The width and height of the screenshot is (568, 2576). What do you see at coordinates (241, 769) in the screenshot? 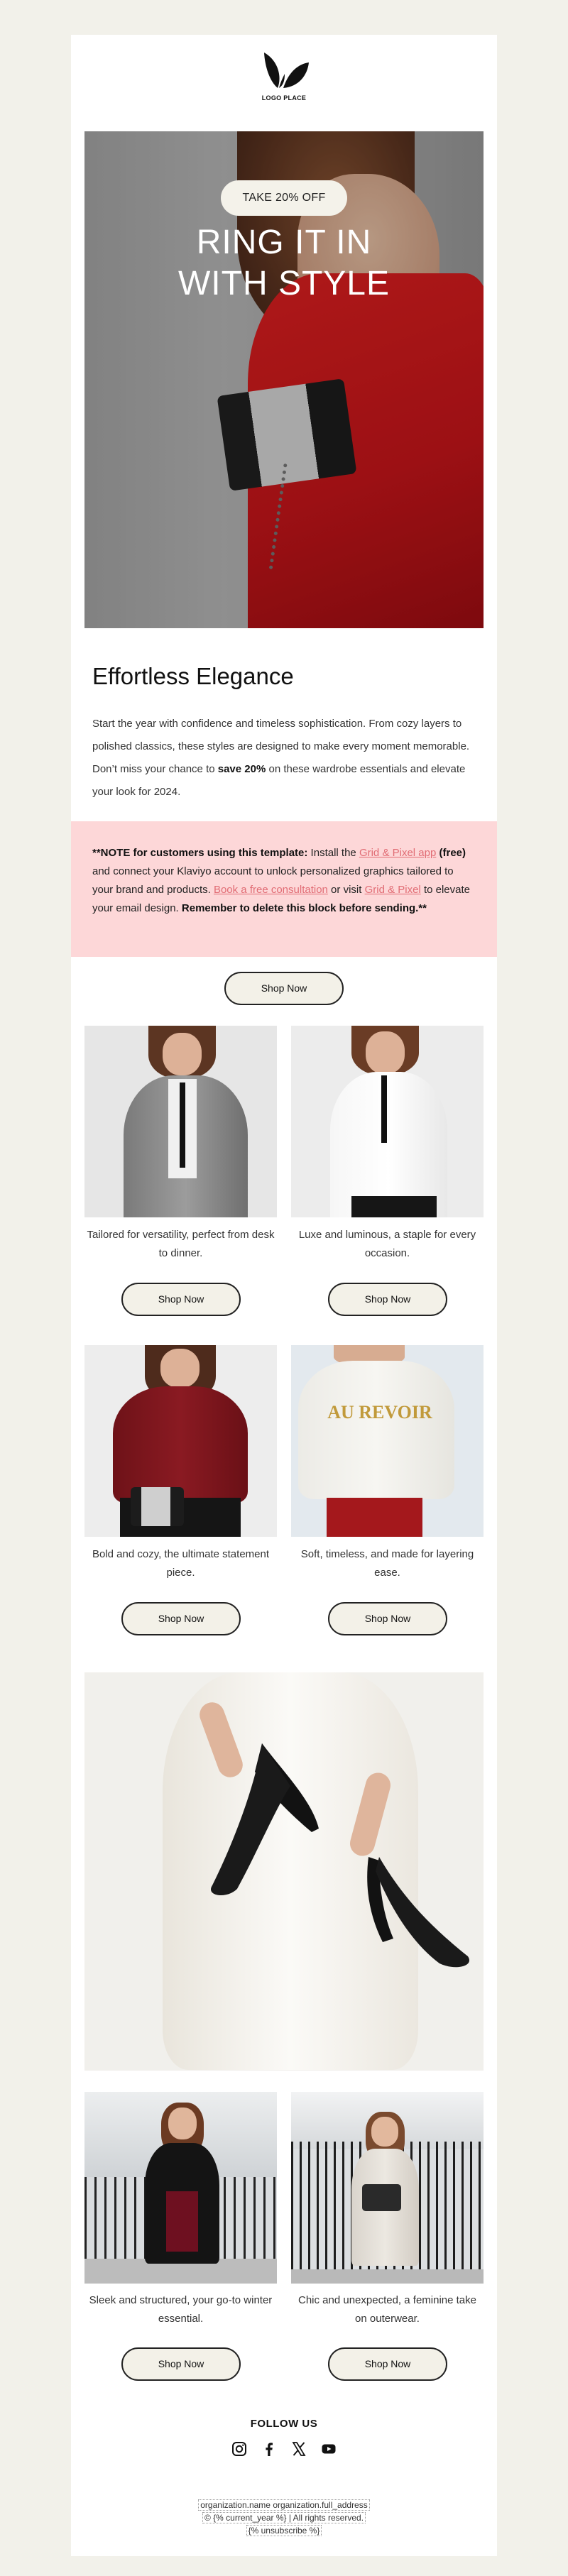
I see `intro-bold: save 20%` at bounding box center [241, 769].